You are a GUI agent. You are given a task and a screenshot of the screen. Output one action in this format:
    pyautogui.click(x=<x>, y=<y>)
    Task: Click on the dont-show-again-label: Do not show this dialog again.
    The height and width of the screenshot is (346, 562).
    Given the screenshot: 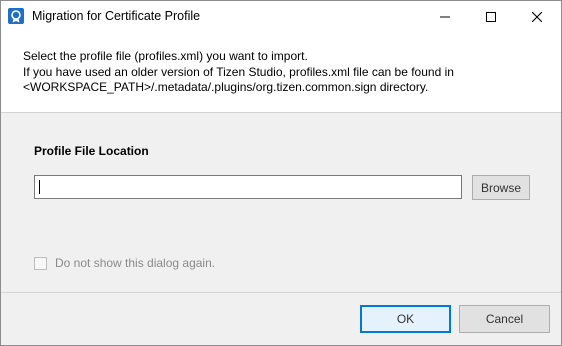 What is the action you would take?
    pyautogui.click(x=135, y=263)
    